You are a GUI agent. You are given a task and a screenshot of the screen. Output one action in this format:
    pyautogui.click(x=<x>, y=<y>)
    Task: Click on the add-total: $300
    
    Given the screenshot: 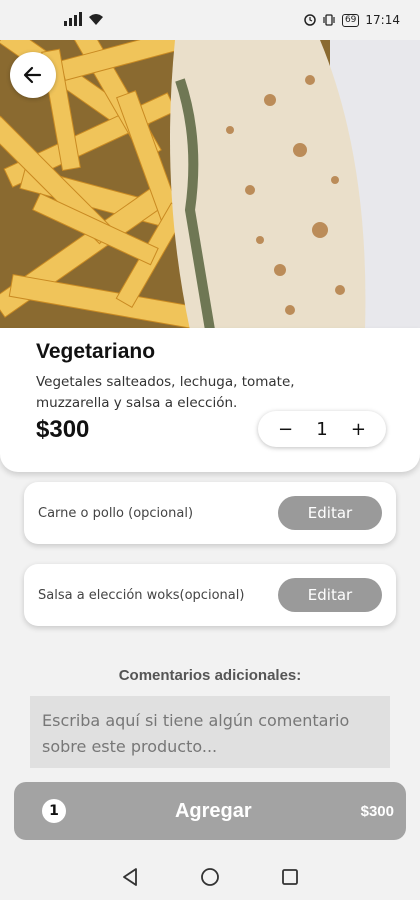 What is the action you would take?
    pyautogui.click(x=377, y=811)
    